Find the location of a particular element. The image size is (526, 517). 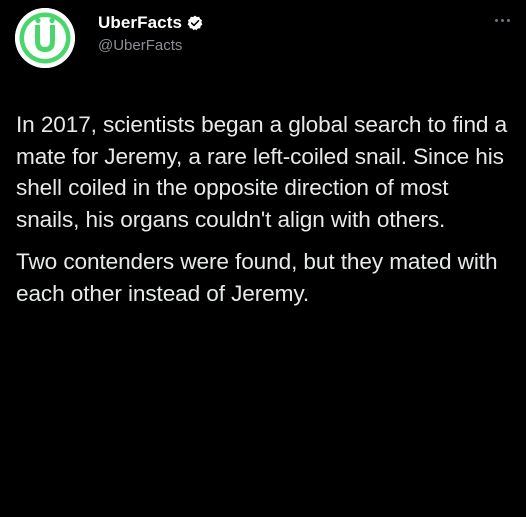

verified-badge-icon is located at coordinates (195, 23).